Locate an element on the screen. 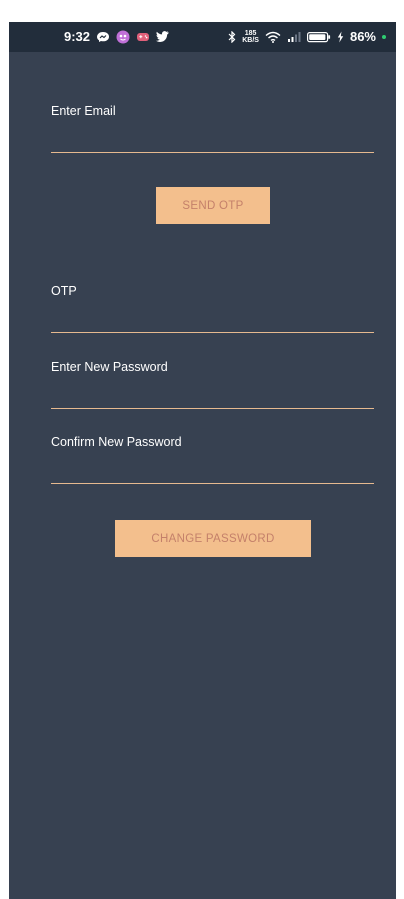 The height and width of the screenshot is (899, 404). twitter-icon is located at coordinates (162, 36).